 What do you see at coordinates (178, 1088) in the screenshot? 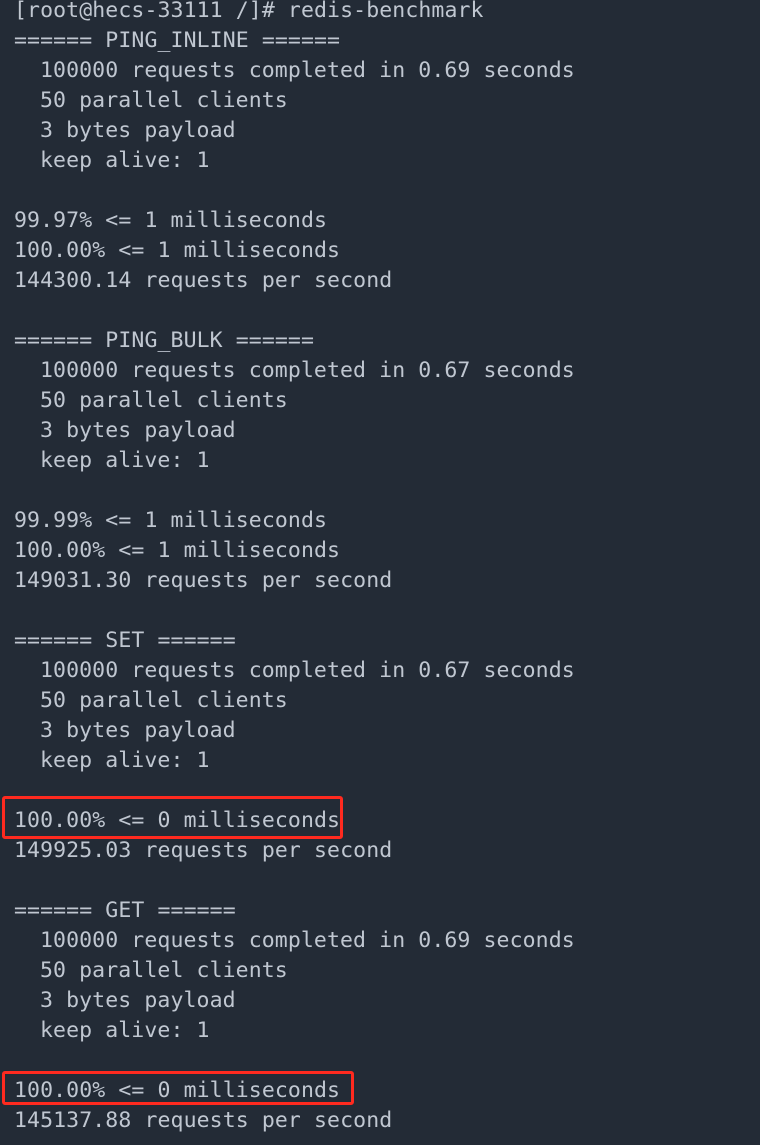
I see `get-latency-highlight-box` at bounding box center [178, 1088].